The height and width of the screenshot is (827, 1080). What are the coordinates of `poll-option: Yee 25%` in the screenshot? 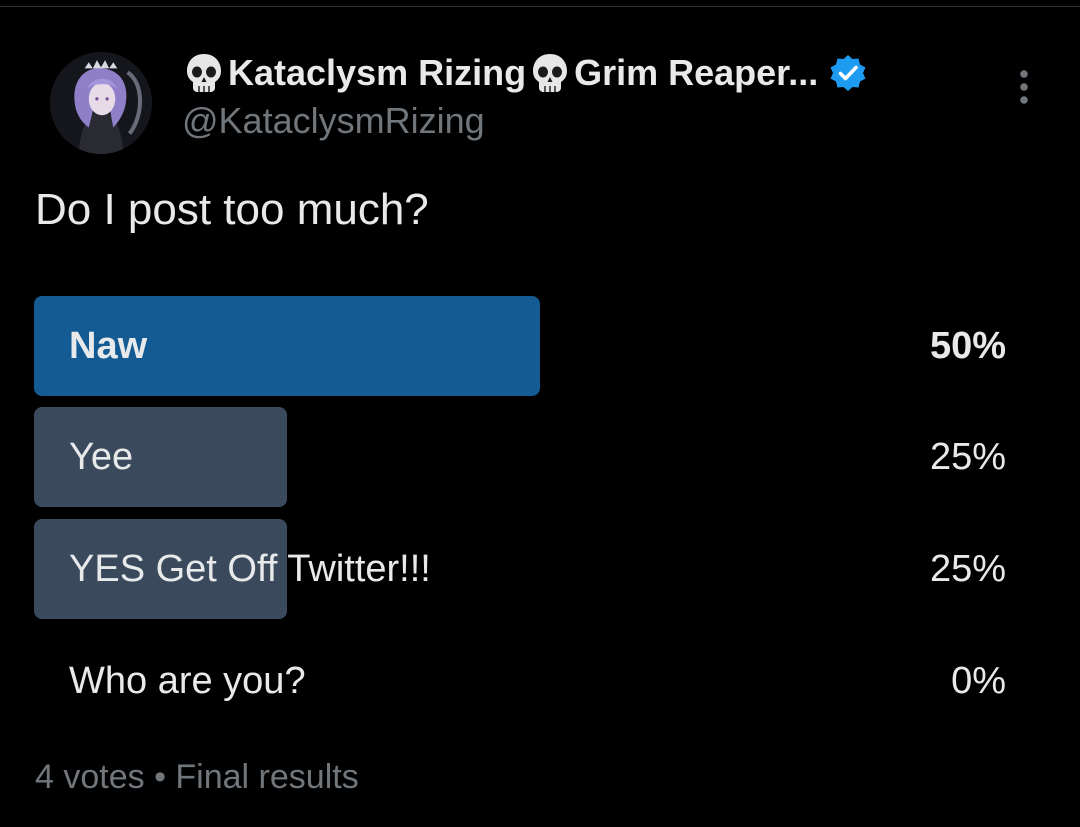 It's located at (524, 457).